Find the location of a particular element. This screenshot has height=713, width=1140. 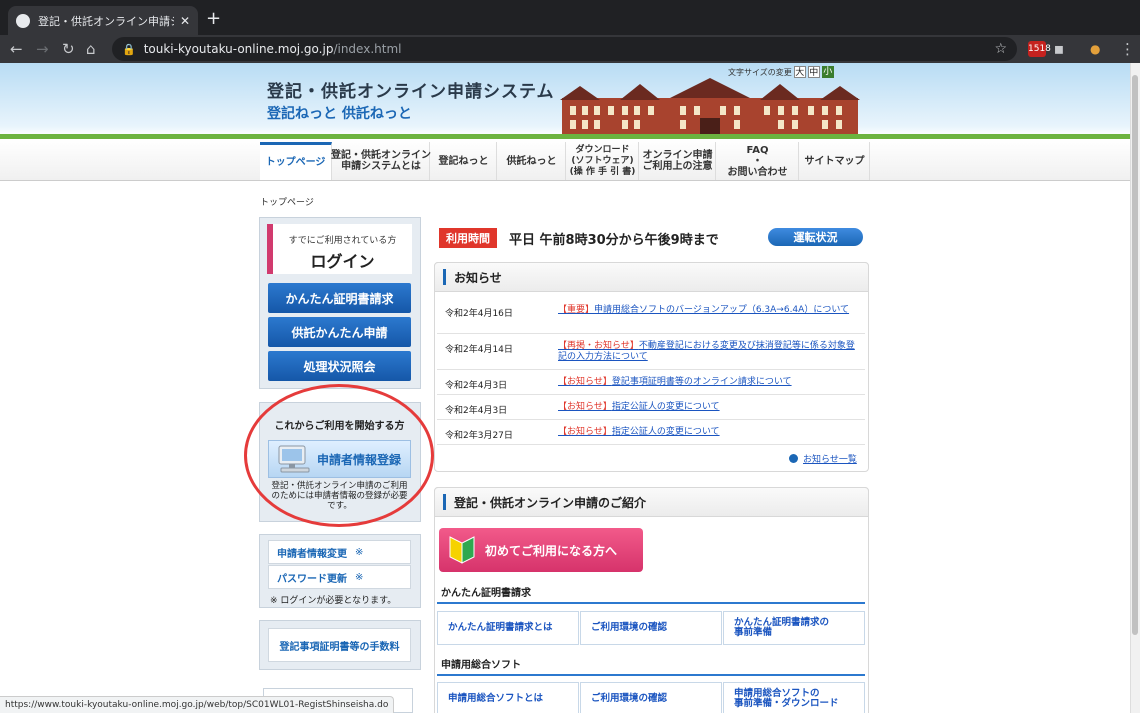

url-path: /index.html is located at coordinates (367, 49).